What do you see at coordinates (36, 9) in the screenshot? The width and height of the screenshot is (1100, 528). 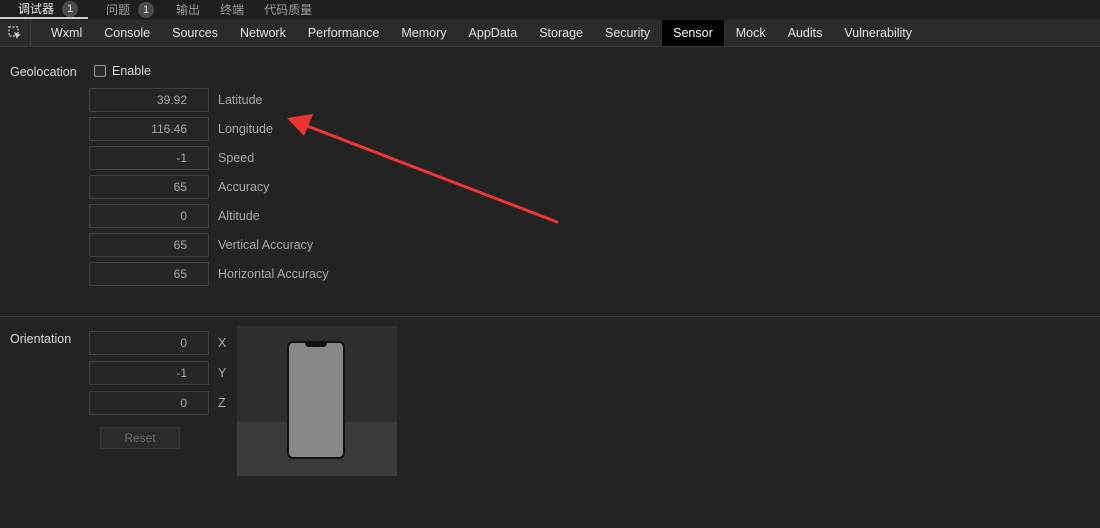 I see `tab-debugger-label: 调试器` at bounding box center [36, 9].